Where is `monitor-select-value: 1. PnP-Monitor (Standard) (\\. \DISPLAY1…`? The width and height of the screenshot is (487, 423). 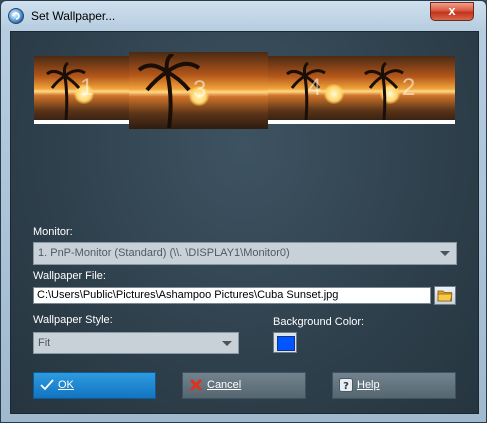
monitor-select-value: 1. PnP-Monitor (Standard) (\\. \DISPLAY1… is located at coordinates (164, 253).